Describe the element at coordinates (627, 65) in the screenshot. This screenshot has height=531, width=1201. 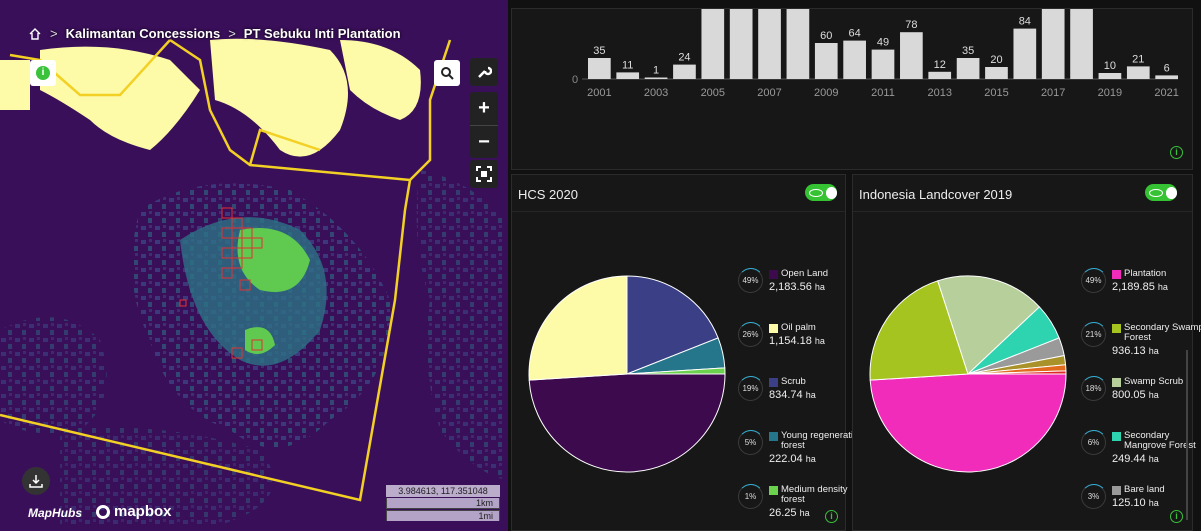
I see `bar-value-label: 11` at that location.